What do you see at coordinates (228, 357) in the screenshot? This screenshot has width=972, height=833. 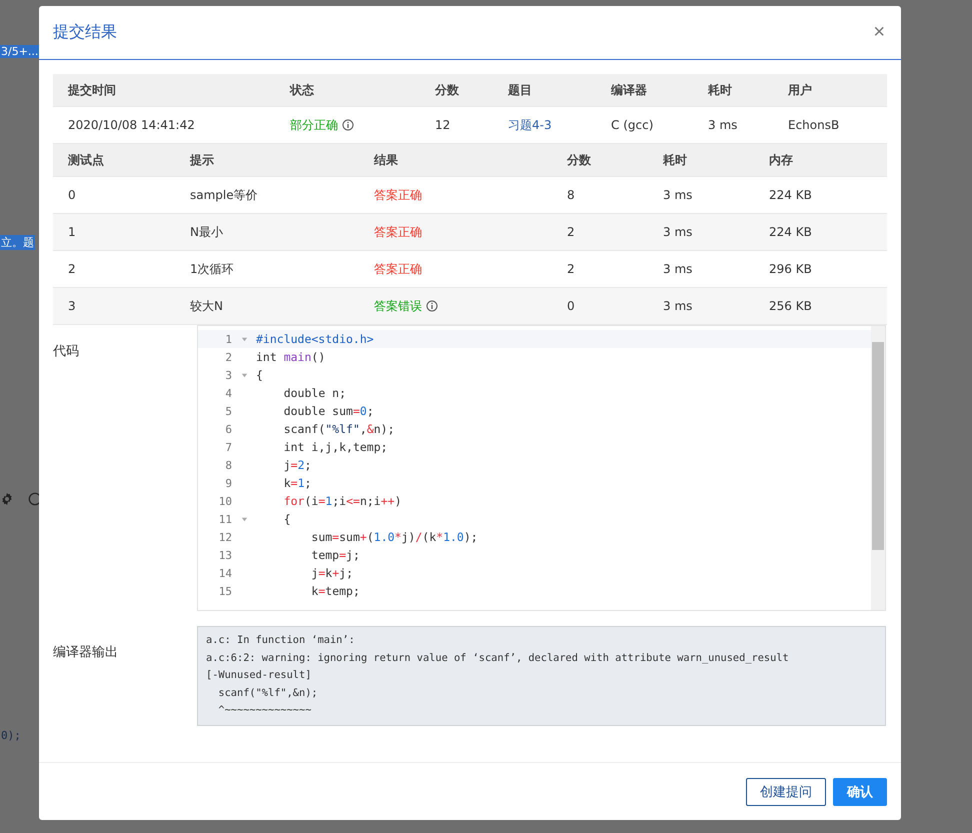 I see `line-number: 2` at bounding box center [228, 357].